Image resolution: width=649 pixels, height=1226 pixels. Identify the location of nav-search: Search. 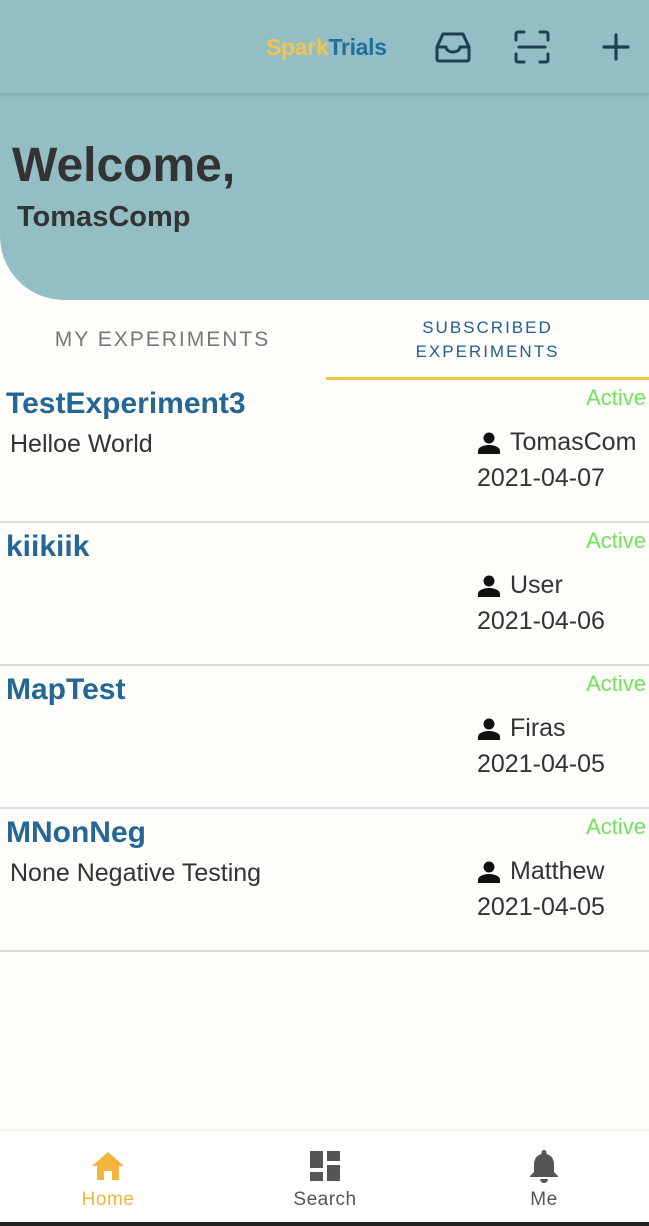
(325, 1177).